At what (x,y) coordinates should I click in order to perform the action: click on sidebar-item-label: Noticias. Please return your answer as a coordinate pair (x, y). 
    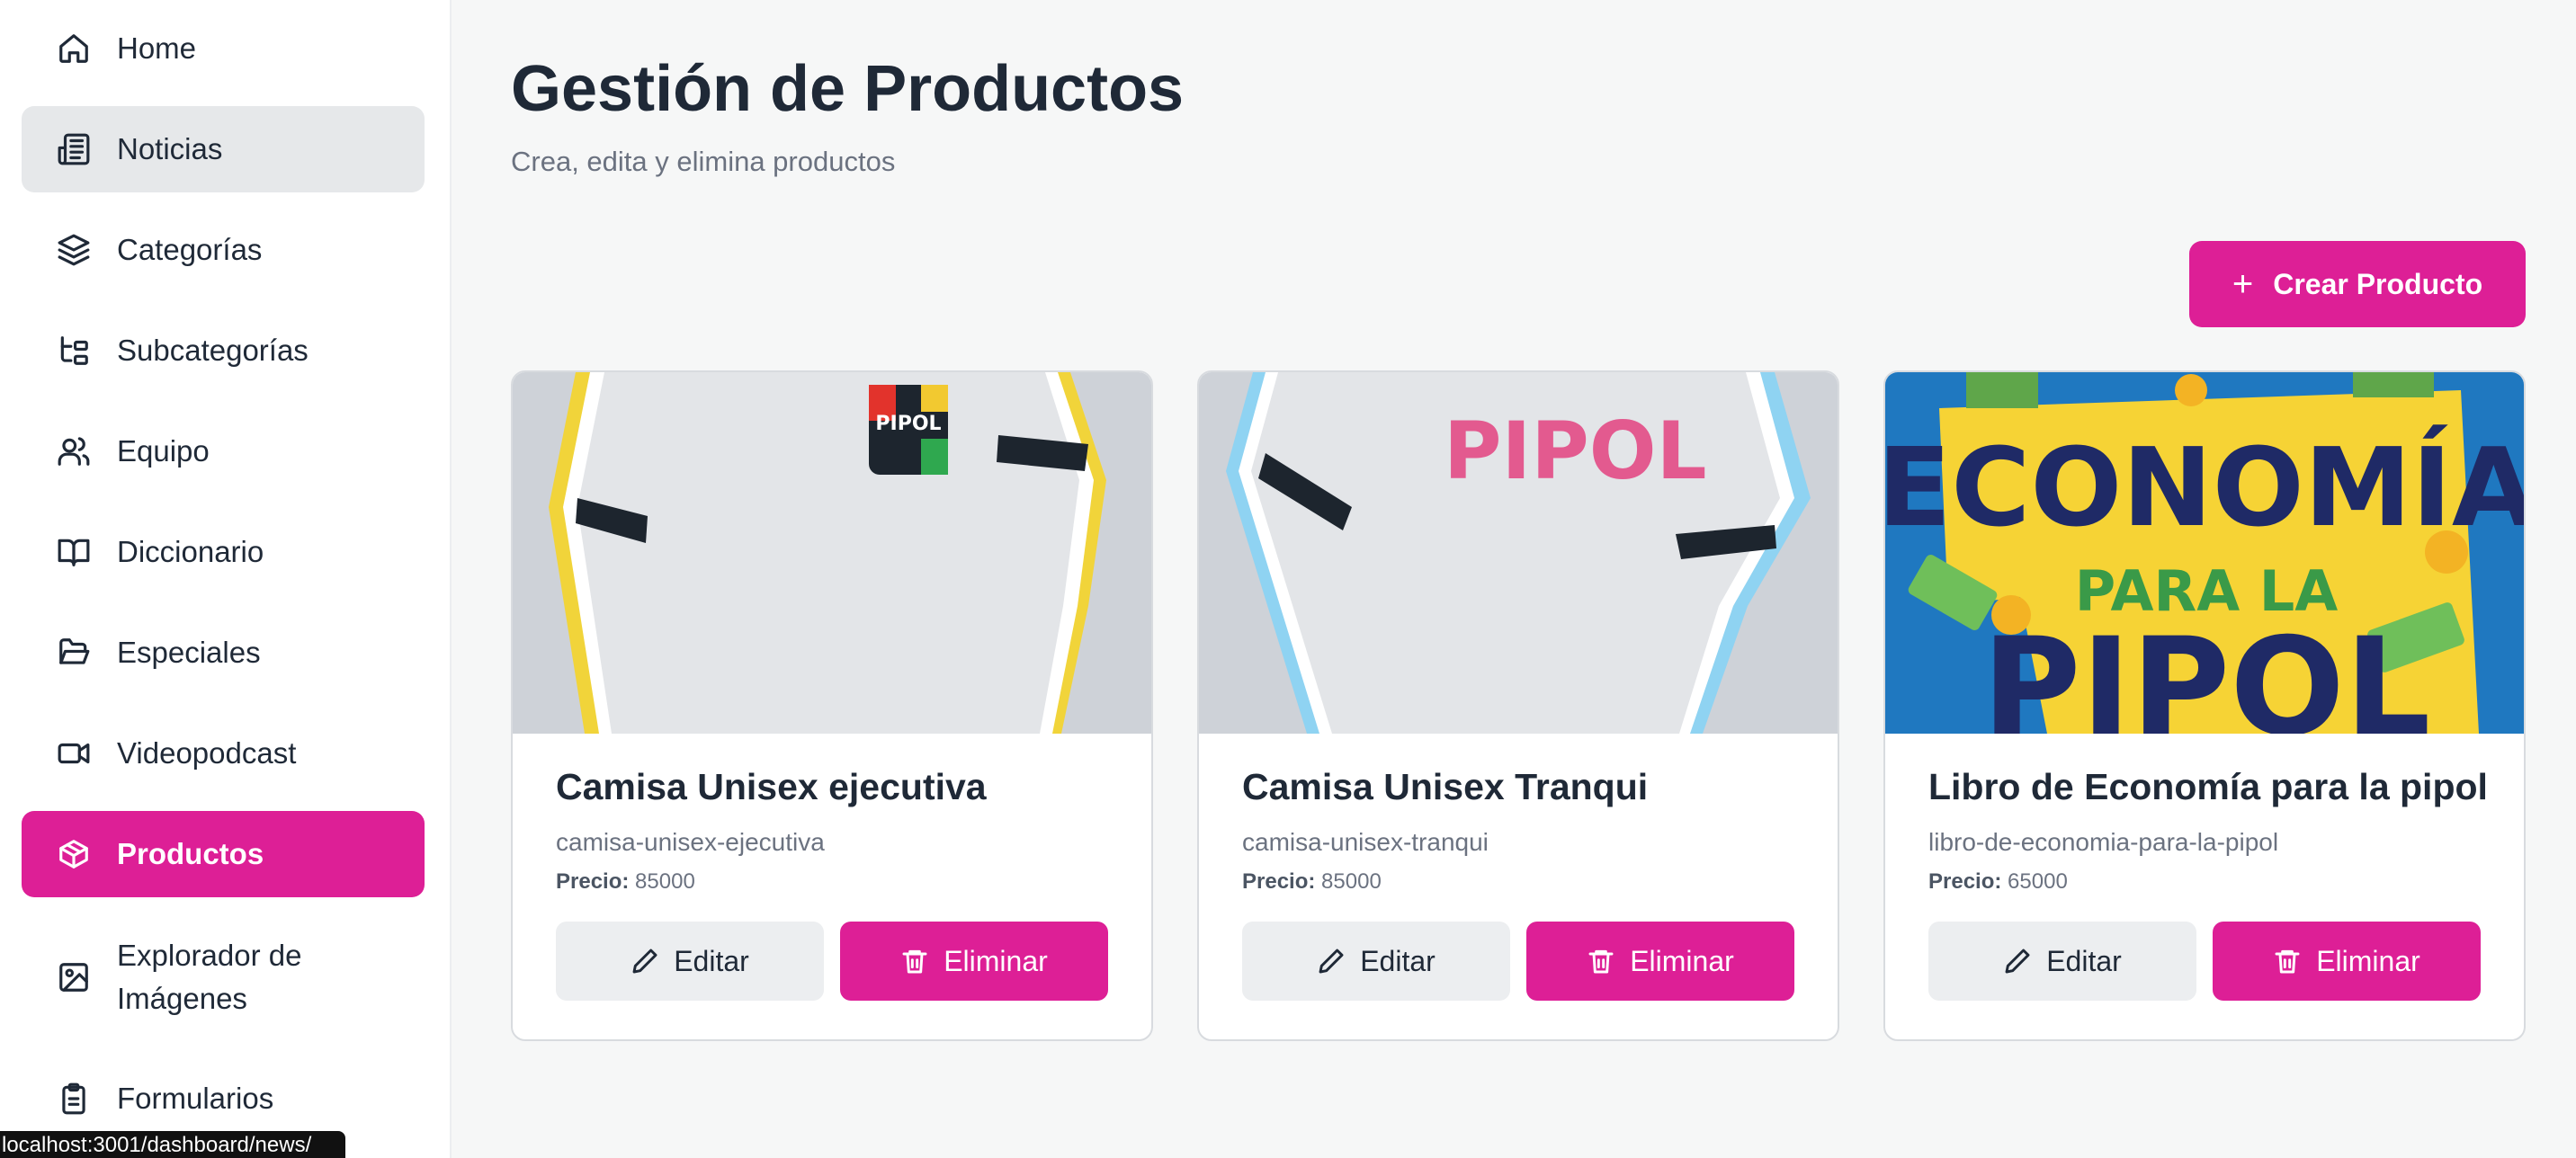
    Looking at the image, I should click on (170, 149).